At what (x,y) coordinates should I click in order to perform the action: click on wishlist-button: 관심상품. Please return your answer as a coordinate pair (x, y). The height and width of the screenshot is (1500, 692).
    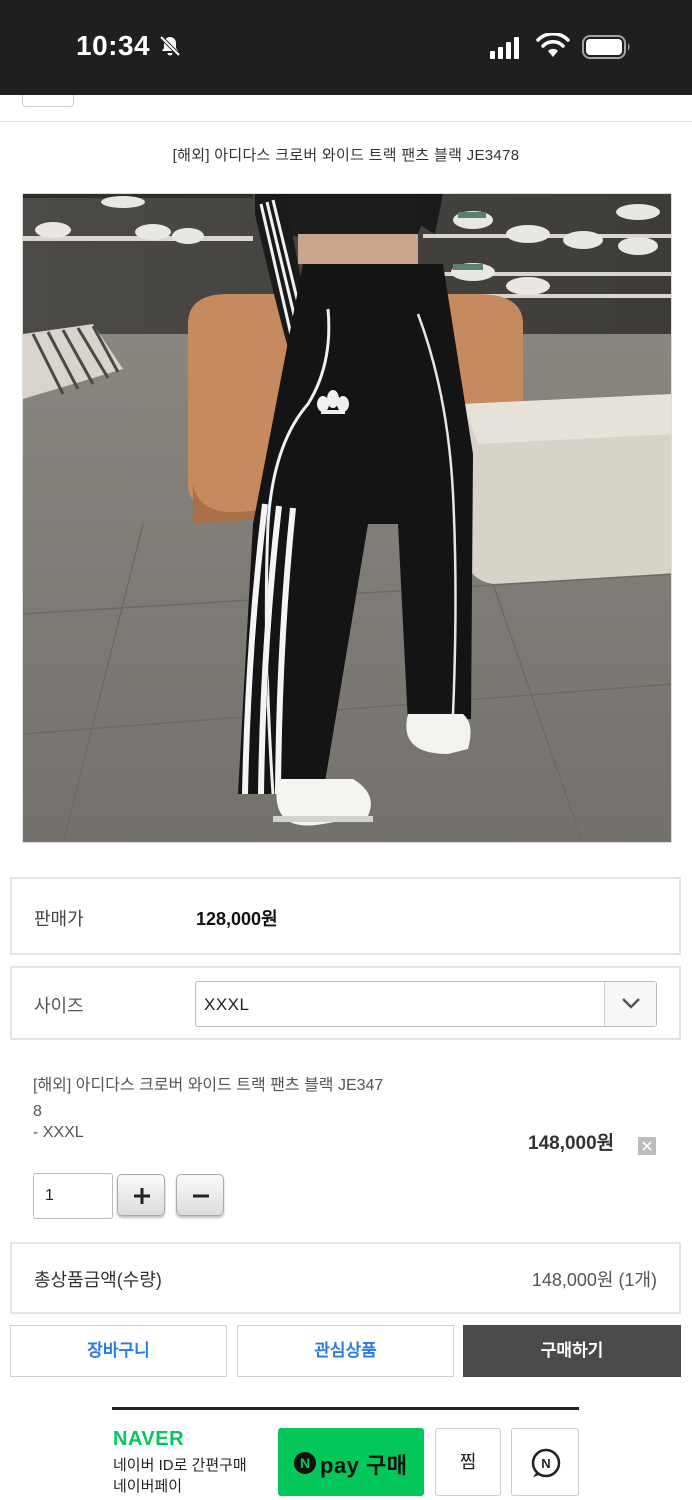
    Looking at the image, I should click on (345, 1351).